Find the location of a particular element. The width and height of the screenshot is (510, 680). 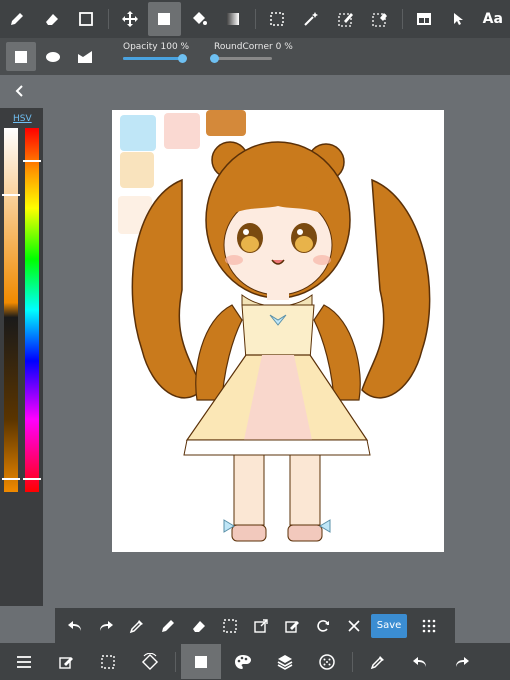

hsv-mode-tab: HSV is located at coordinates (22, 119).